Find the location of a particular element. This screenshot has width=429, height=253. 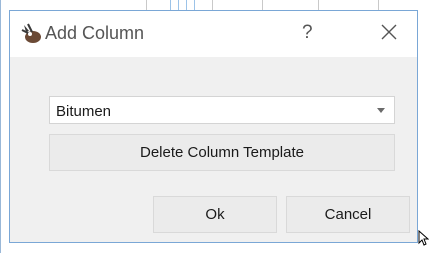

column-template-value: Bitumen is located at coordinates (84, 111).